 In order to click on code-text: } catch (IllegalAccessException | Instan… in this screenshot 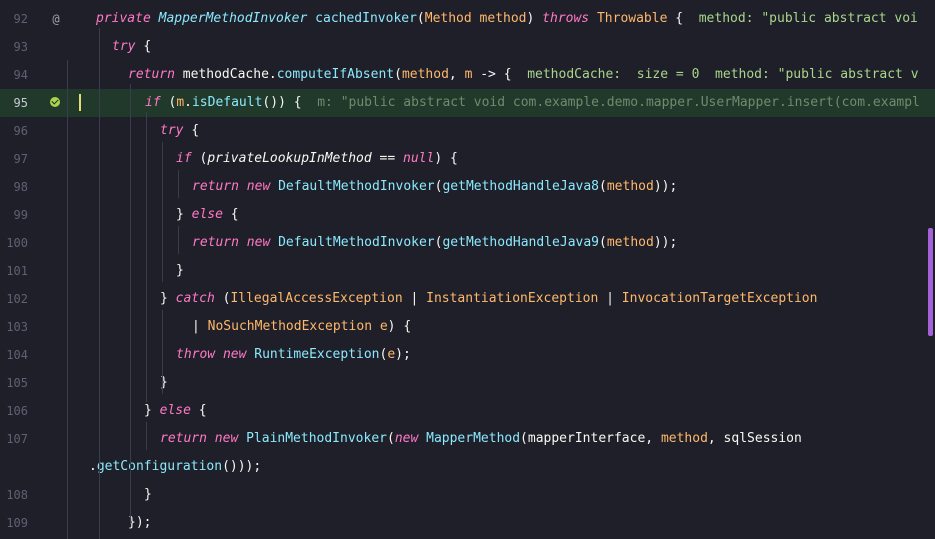, I will do `click(489, 298)`.